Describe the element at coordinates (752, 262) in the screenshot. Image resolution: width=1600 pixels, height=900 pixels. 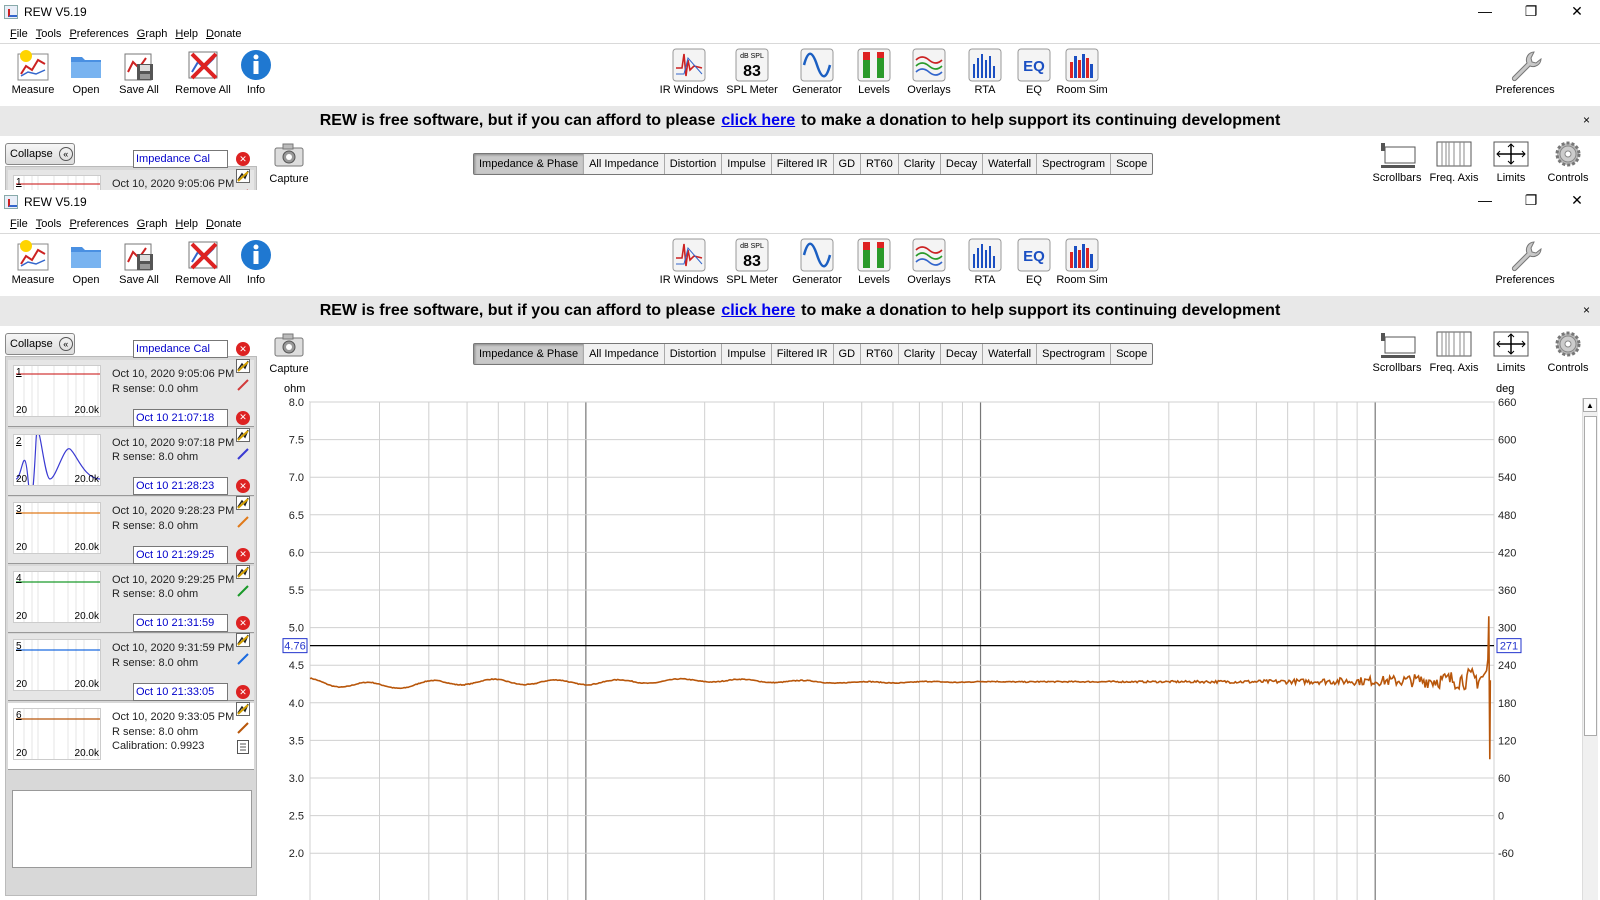
I see `spl-meter-button: dB SPL 83 SPL Meter` at that location.